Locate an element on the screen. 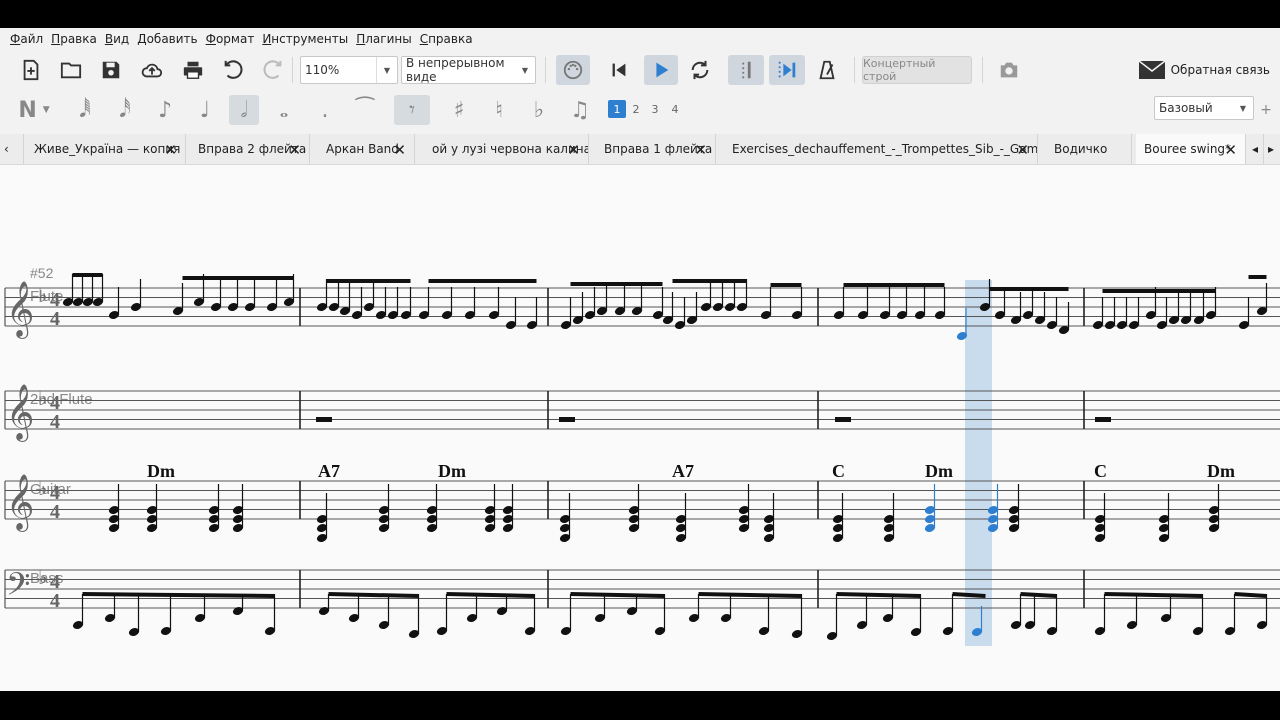 The height and width of the screenshot is (720, 1280). tab-score: Аркан Band ✕ is located at coordinates (366, 149).